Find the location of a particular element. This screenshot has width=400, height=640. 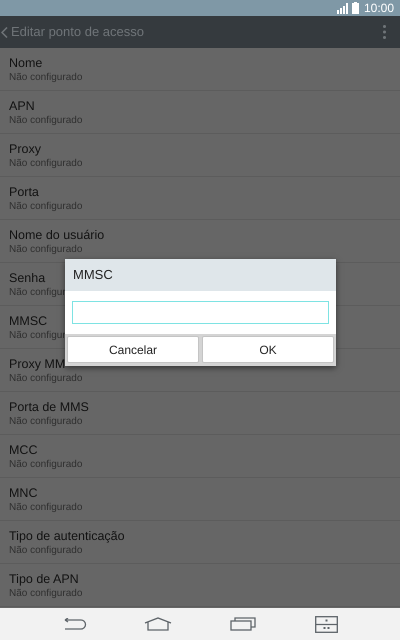

signal-icon is located at coordinates (342, 8).